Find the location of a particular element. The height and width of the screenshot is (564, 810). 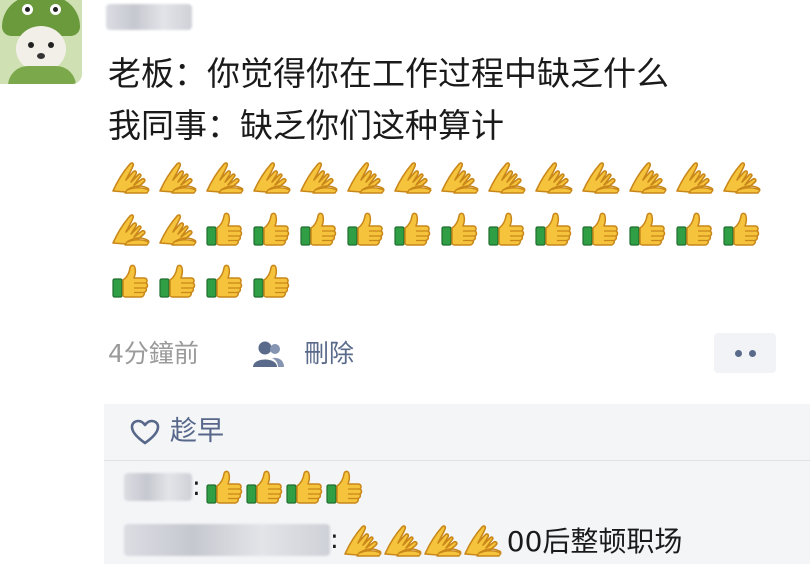

avatar-body is located at coordinates (42, 75).